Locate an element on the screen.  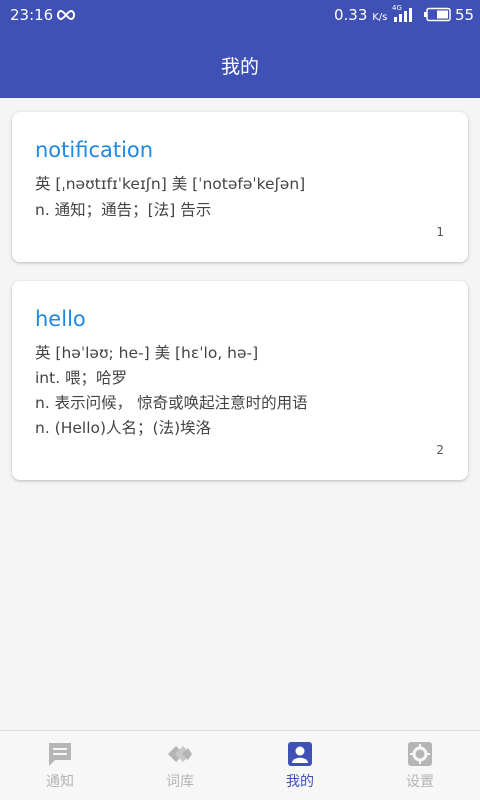
nav-tab-library: 词库 is located at coordinates (180, 765).